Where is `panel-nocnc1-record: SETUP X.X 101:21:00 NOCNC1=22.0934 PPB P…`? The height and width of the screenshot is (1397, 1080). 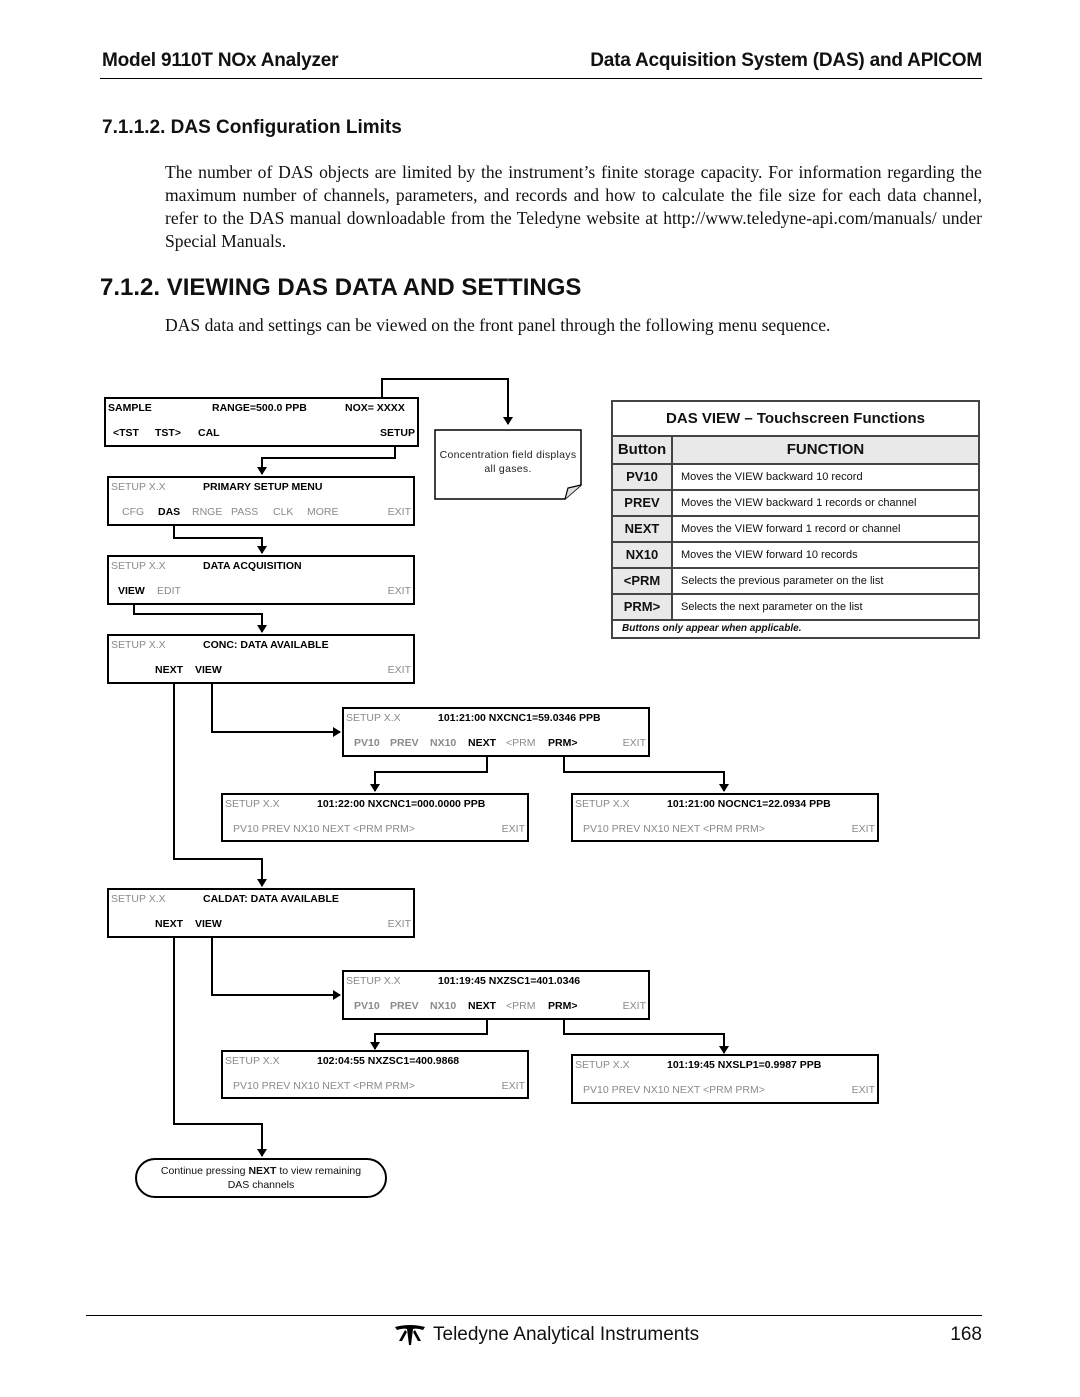 panel-nocnc1-record: SETUP X.X 101:21:00 NOCNC1=22.0934 PPB P… is located at coordinates (725, 817).